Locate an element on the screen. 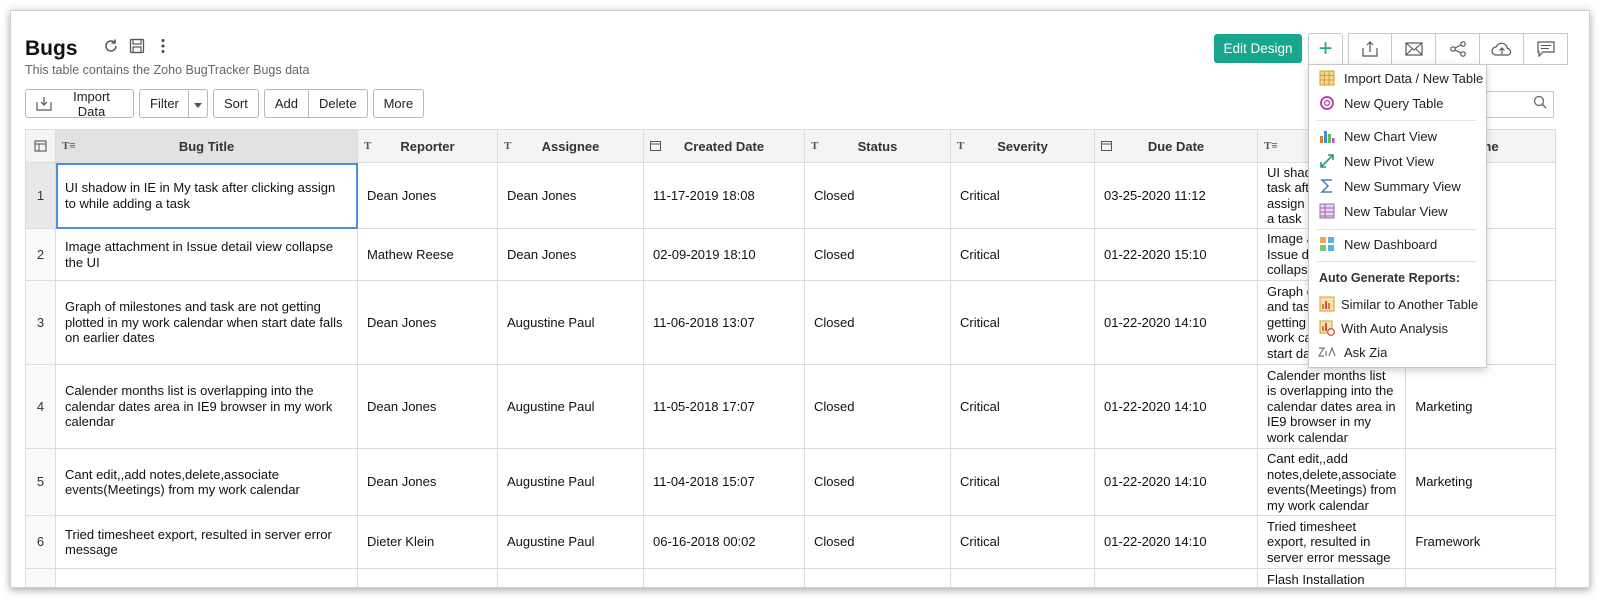 This screenshot has height=611, width=1612. menu-item-new-chart-view: New Chart View is located at coordinates (1397, 136).